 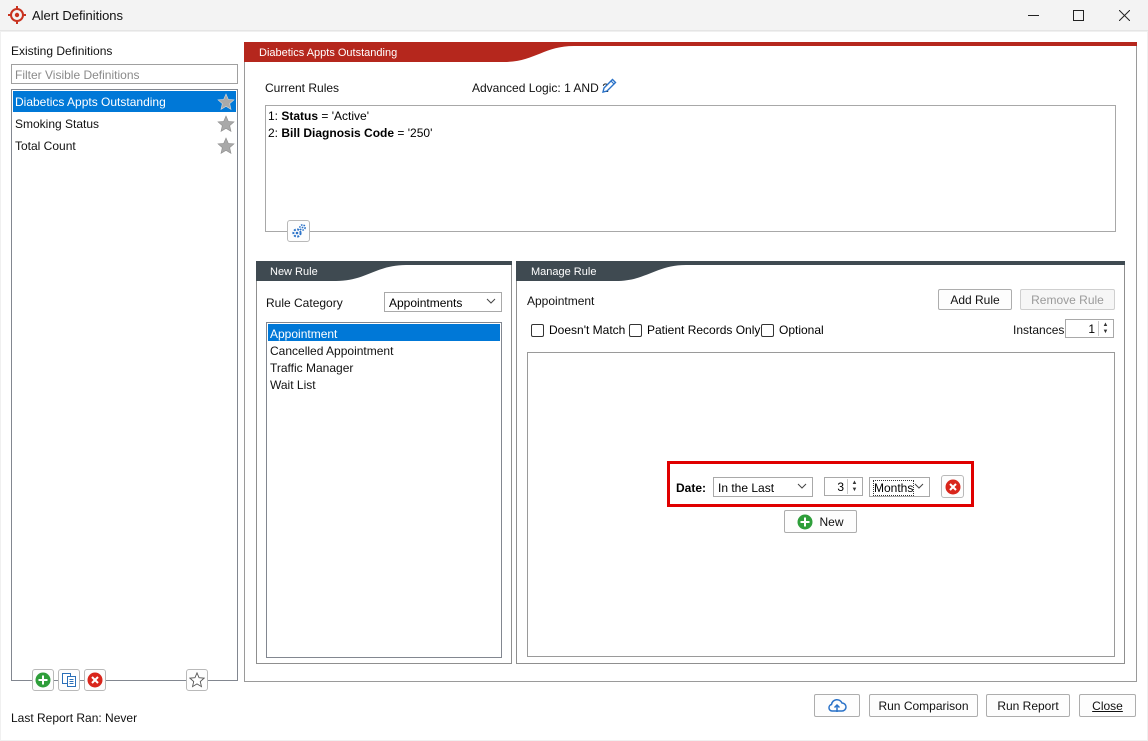 What do you see at coordinates (1028, 705) in the screenshot?
I see `run-report-button: Run Report` at bounding box center [1028, 705].